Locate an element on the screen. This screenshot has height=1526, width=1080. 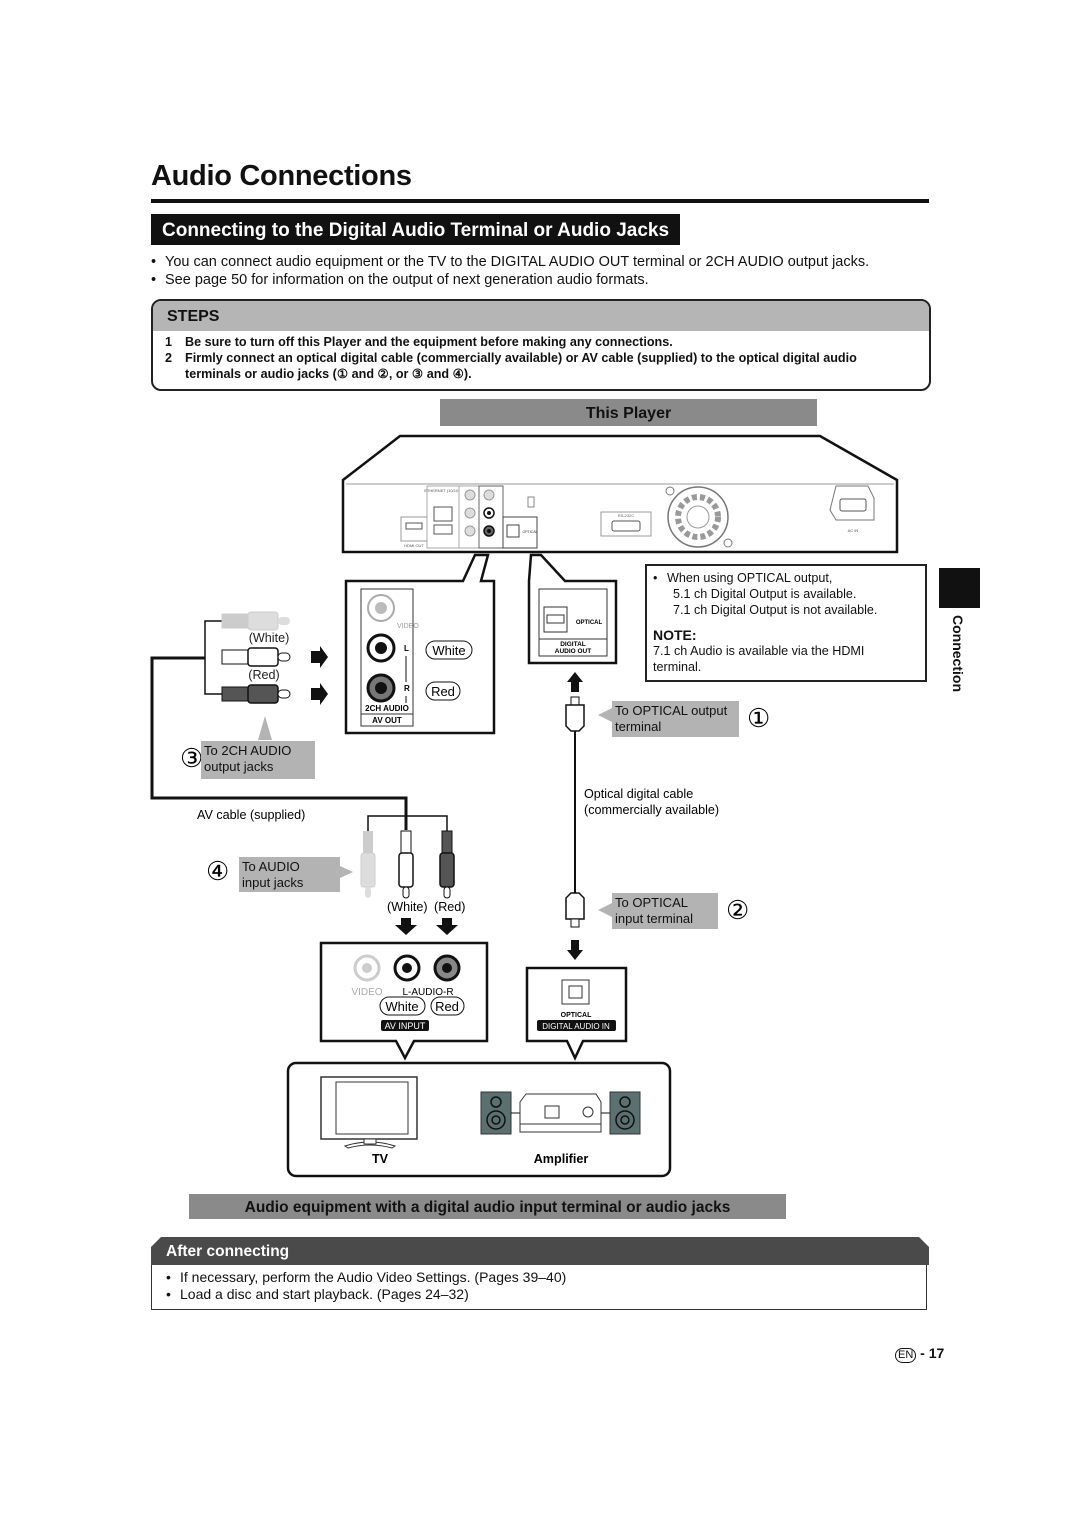
optical-cable-label: Optical digital cable is located at coordinates (638, 794).